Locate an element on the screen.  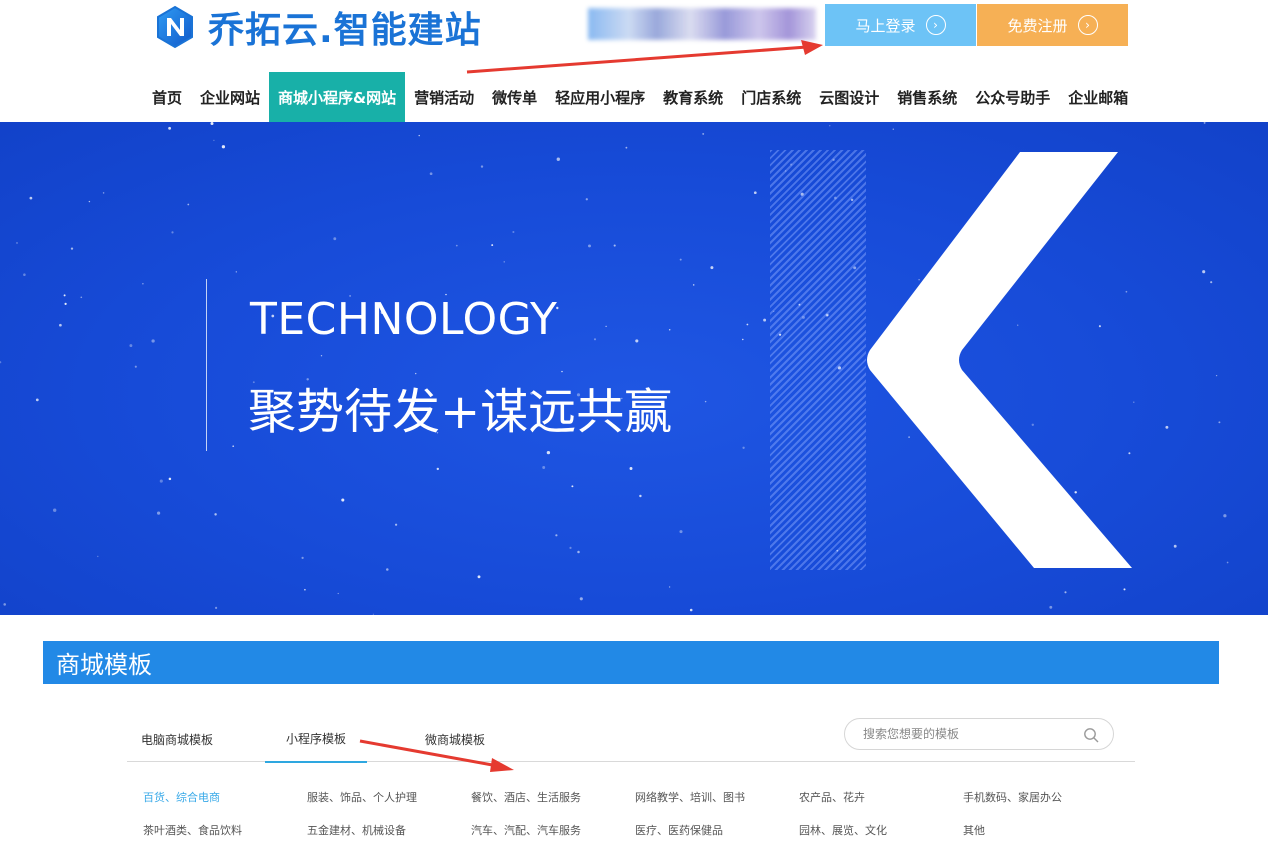
search-box is located at coordinates (979, 734).